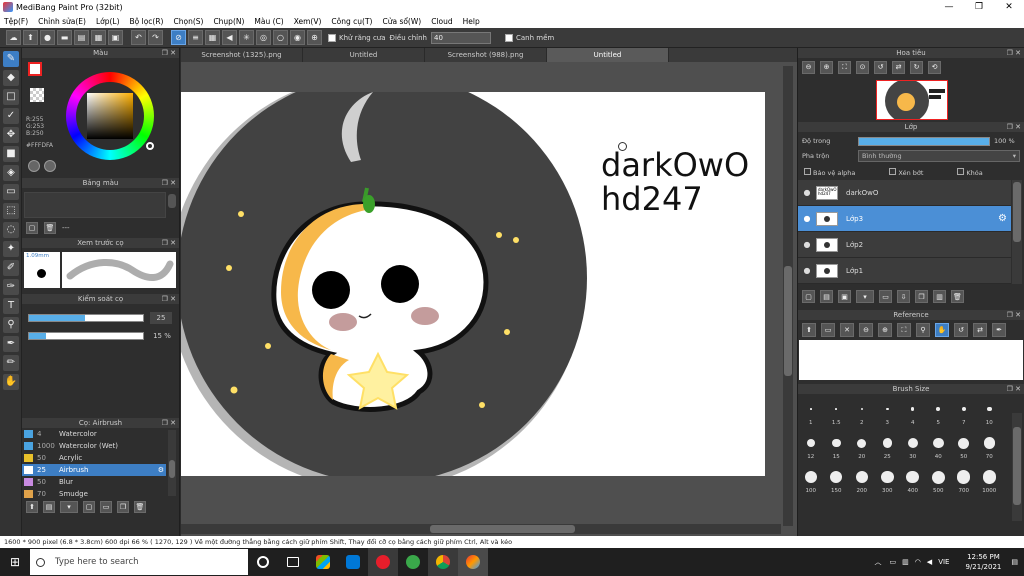  What do you see at coordinates (961, 330) in the screenshot?
I see `reference-rotate-icon: ↺` at bounding box center [961, 330].